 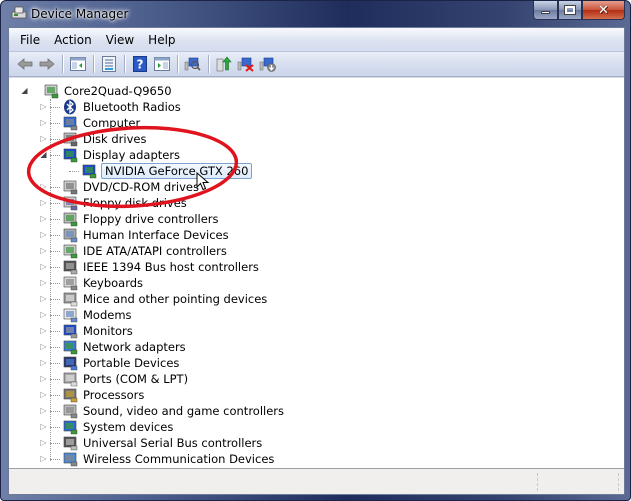 I want to click on red-highlight-ellipse, so click(x=132, y=167).